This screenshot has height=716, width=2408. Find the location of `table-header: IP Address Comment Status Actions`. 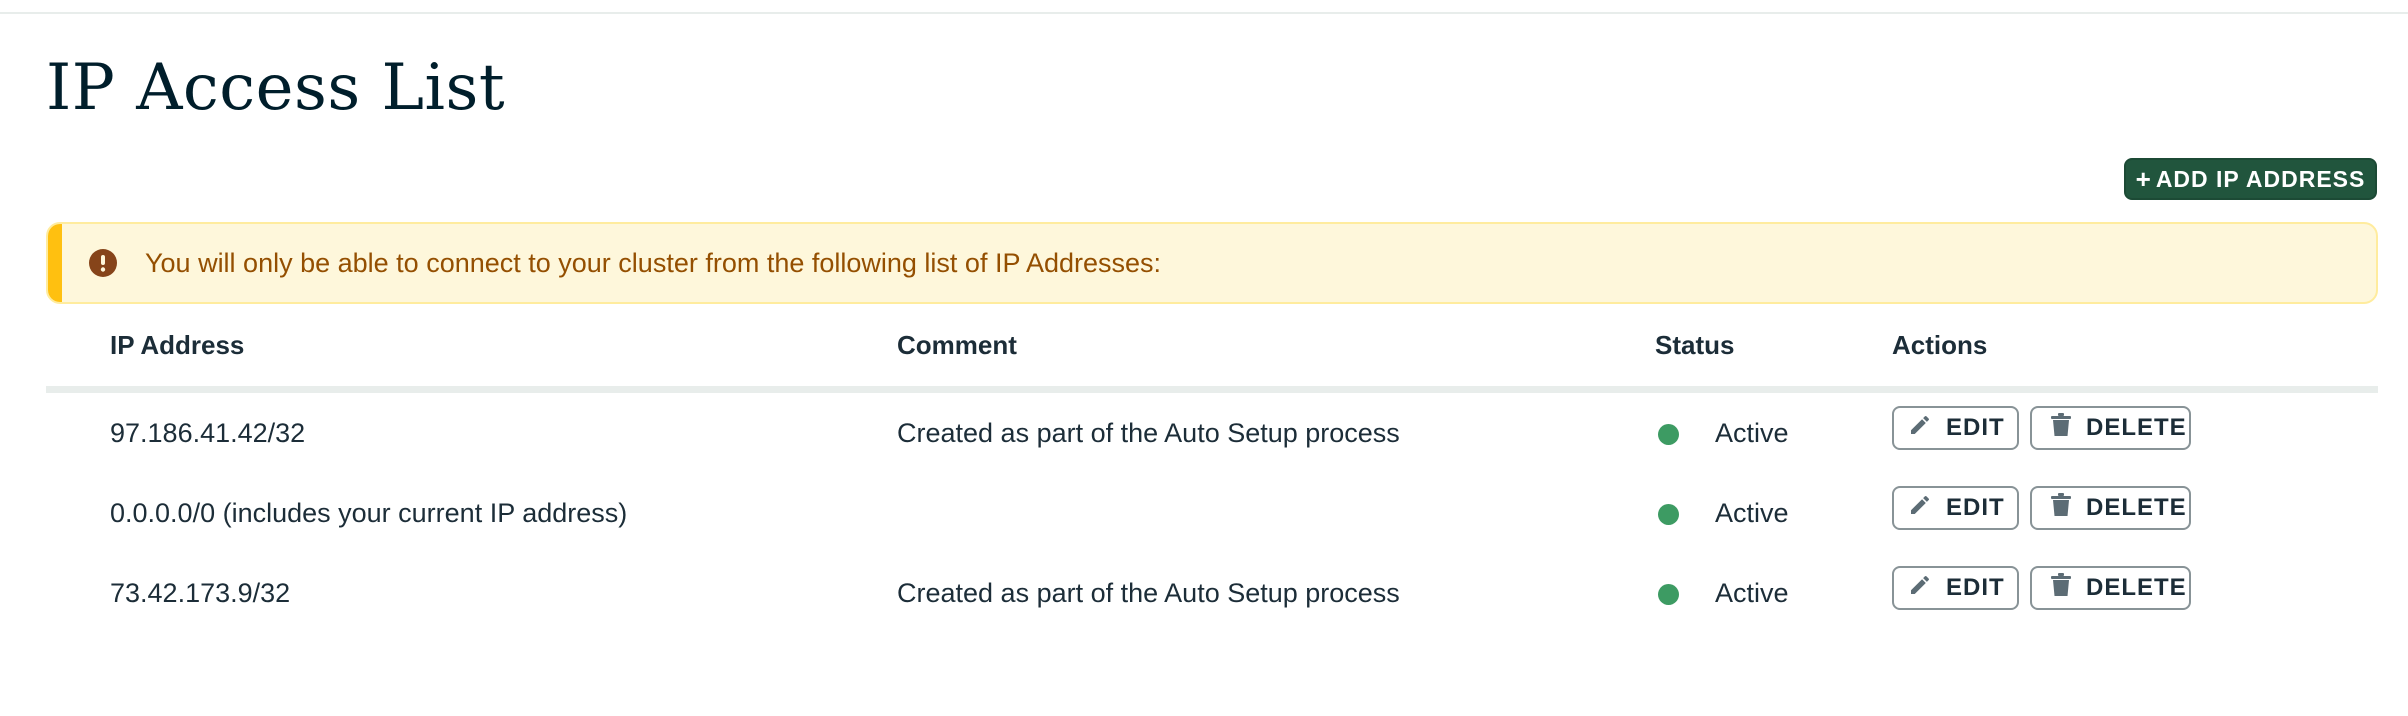

table-header: IP Address Comment Status Actions is located at coordinates (1212, 354).